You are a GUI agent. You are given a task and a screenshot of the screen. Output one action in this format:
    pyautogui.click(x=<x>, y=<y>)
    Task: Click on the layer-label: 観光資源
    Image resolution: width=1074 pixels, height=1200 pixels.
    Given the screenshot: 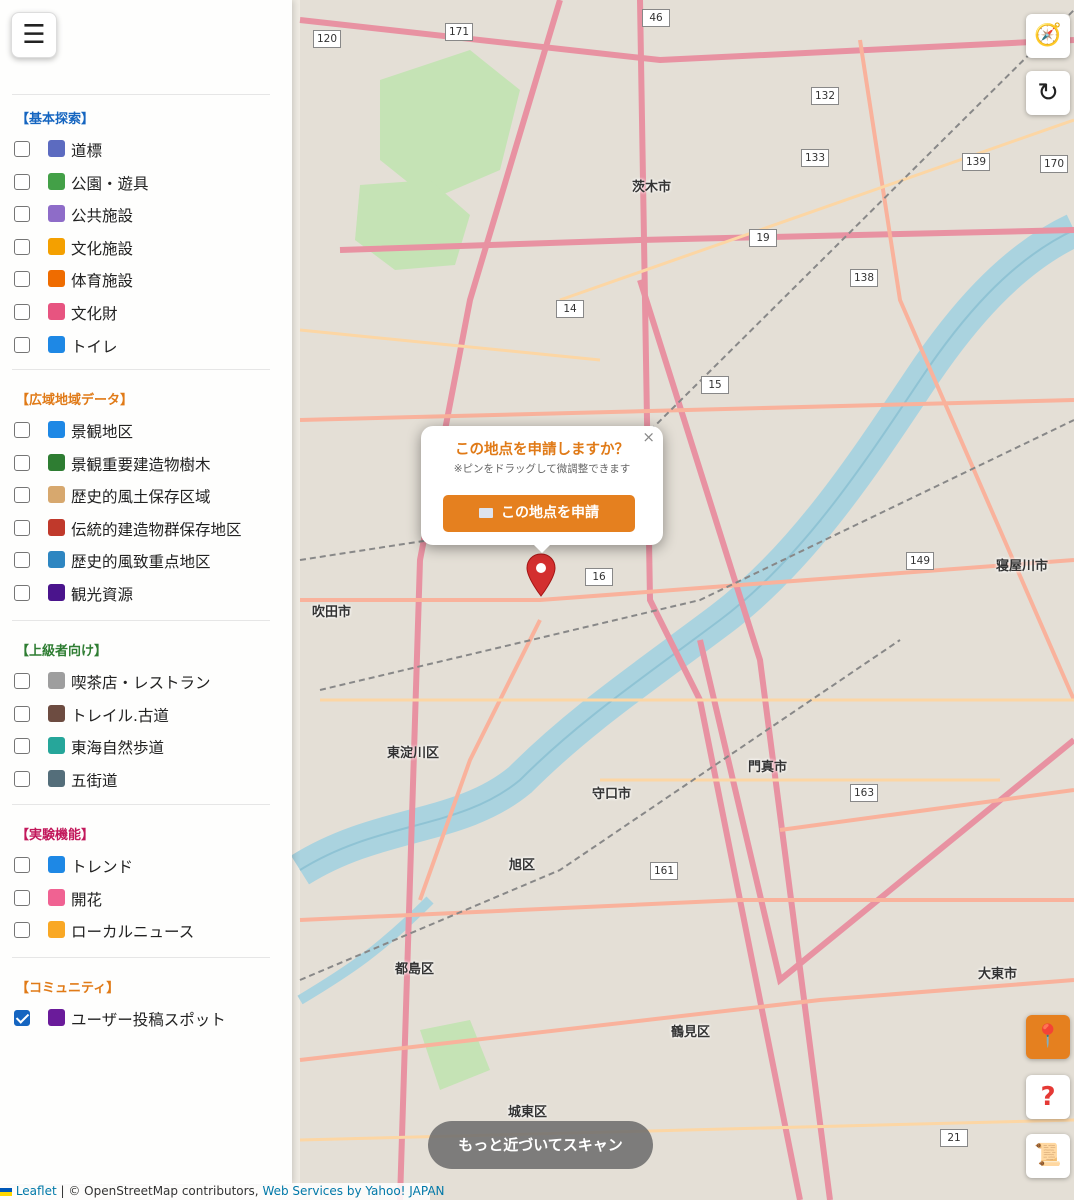 What is the action you would take?
    pyautogui.click(x=102, y=595)
    